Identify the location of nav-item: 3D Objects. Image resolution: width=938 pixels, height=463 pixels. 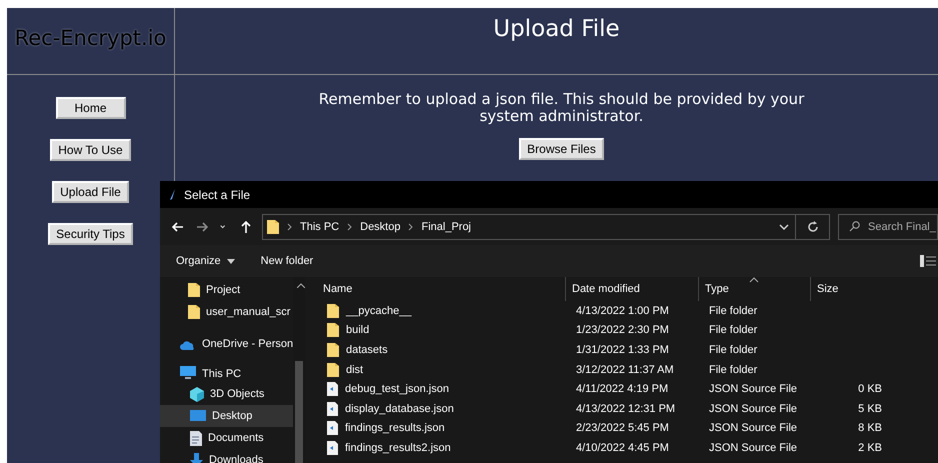
(227, 394).